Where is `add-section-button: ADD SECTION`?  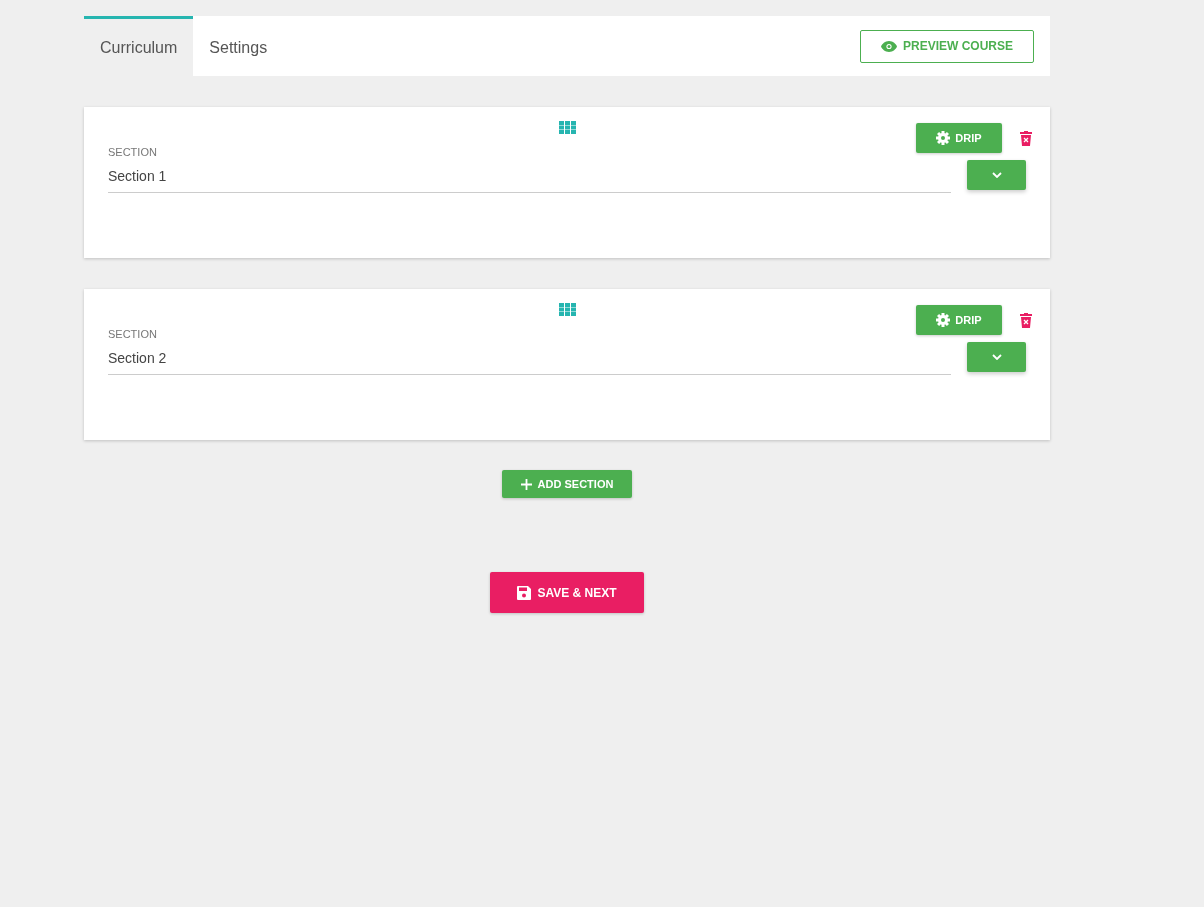
add-section-button: ADD SECTION is located at coordinates (567, 484).